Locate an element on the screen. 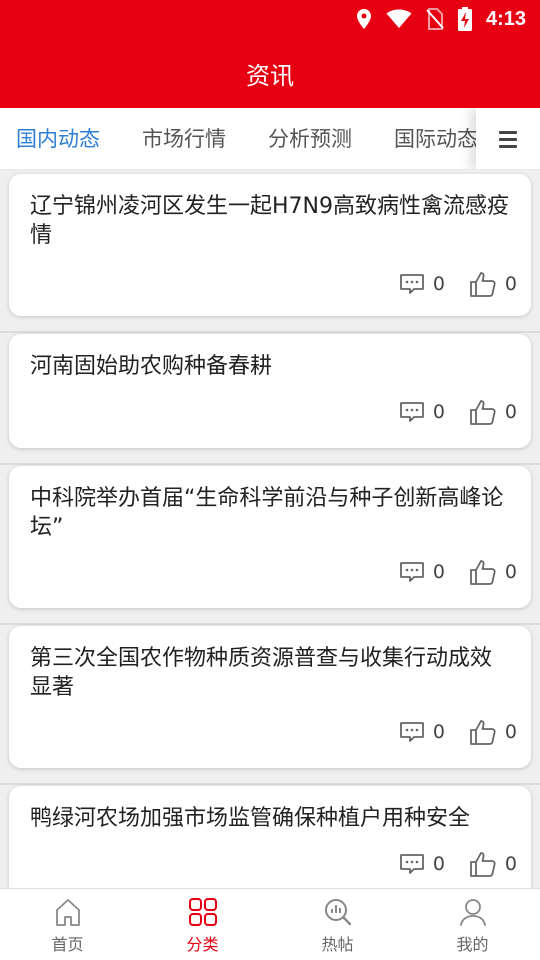 The height and width of the screenshot is (960, 540). category-tabs: 国内动态 市场行情 分析预测 国际动态 is located at coordinates (270, 139).